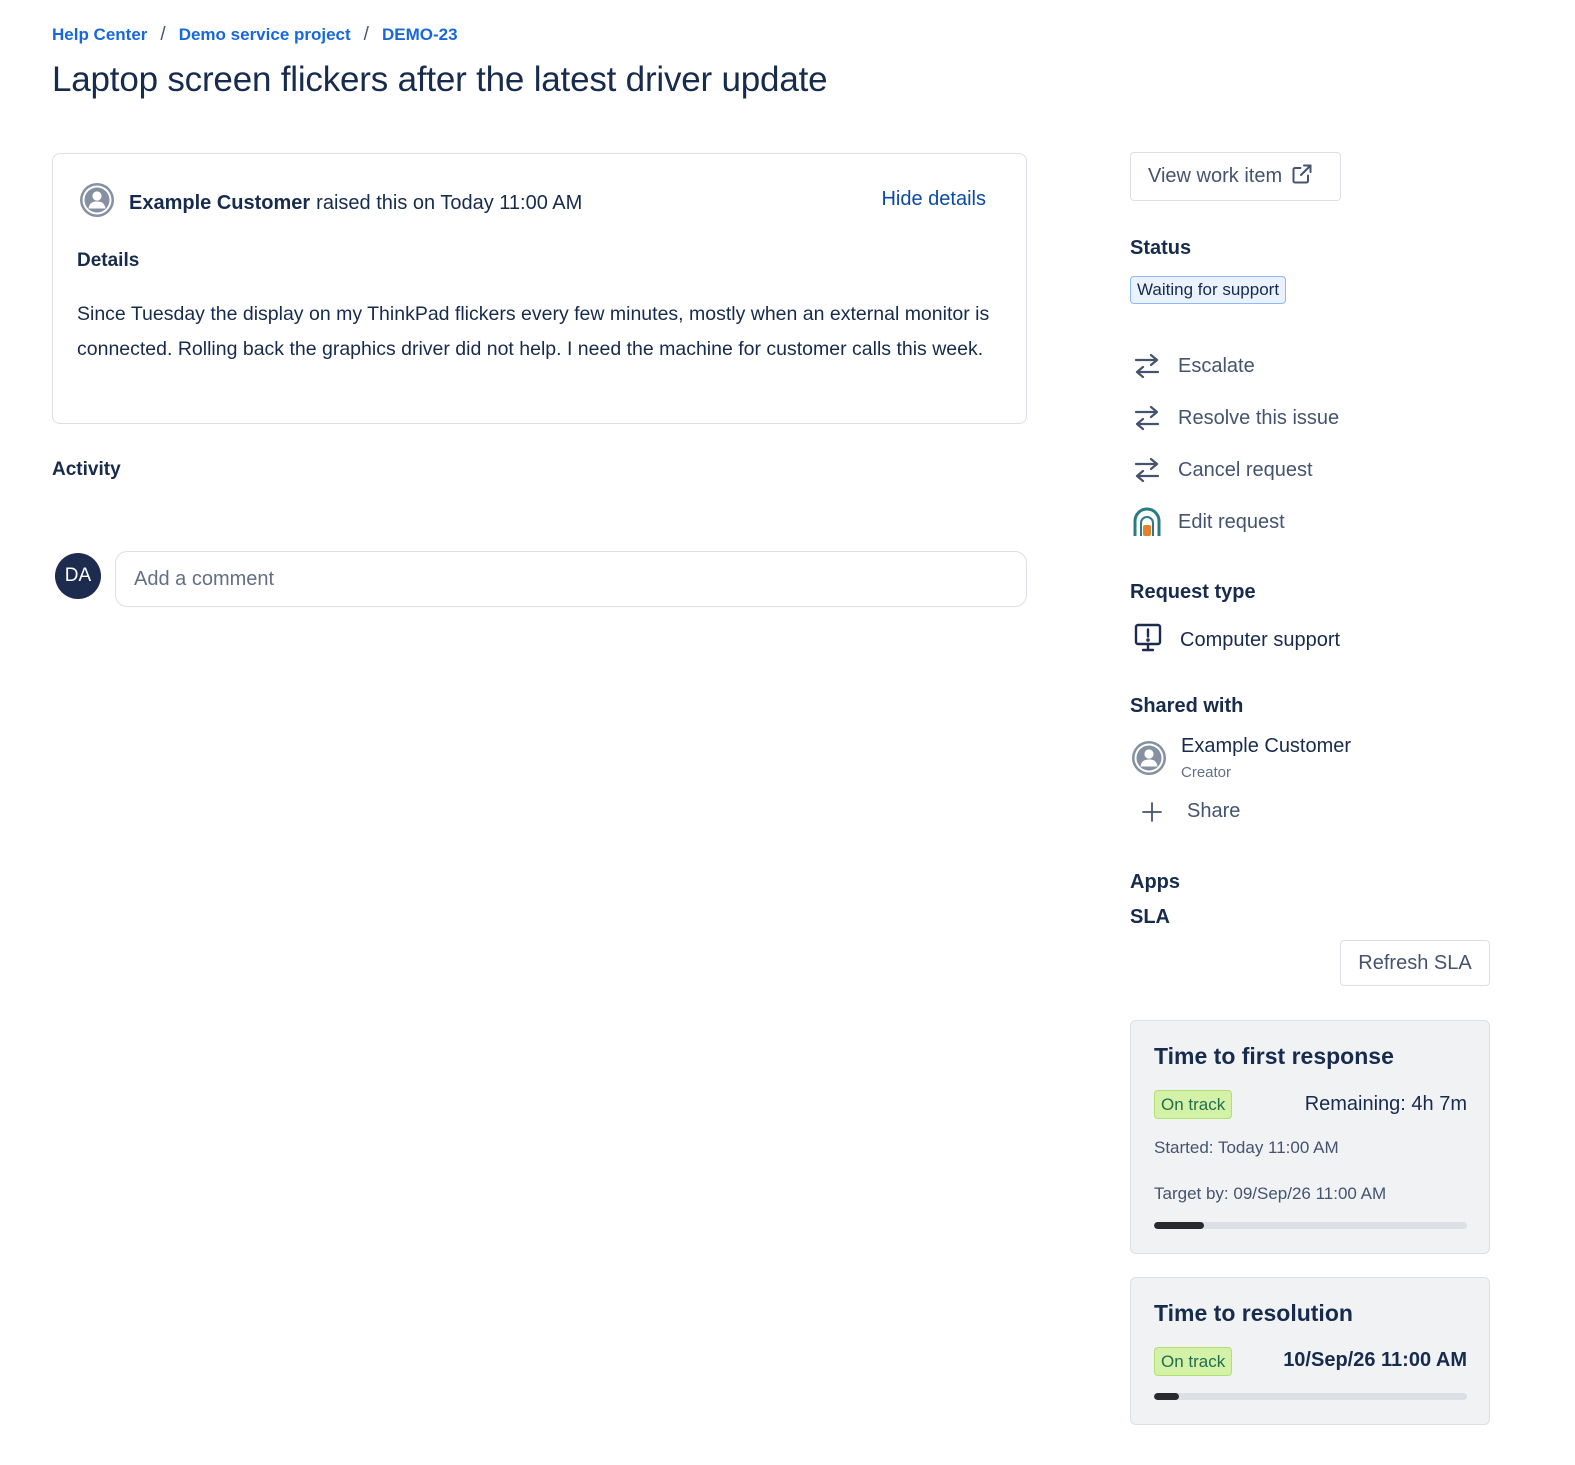 This screenshot has width=1575, height=1465. I want to click on activity-heading: Activity, so click(86, 469).